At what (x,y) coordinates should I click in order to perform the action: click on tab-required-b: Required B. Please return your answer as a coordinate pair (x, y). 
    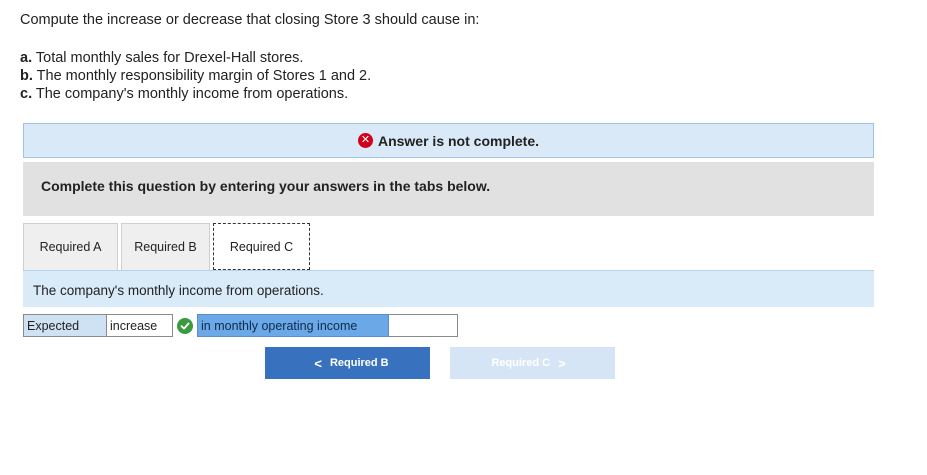
    Looking at the image, I should click on (165, 246).